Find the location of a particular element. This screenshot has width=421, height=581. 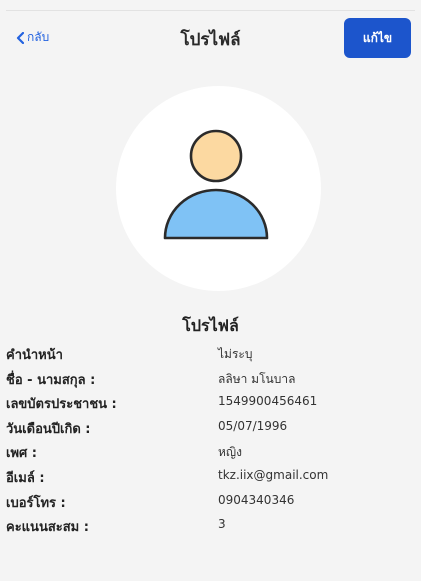

profile-row-fullname: ชื่อ - นามสกุล : ลลิษา มโนบาล is located at coordinates (210, 377).